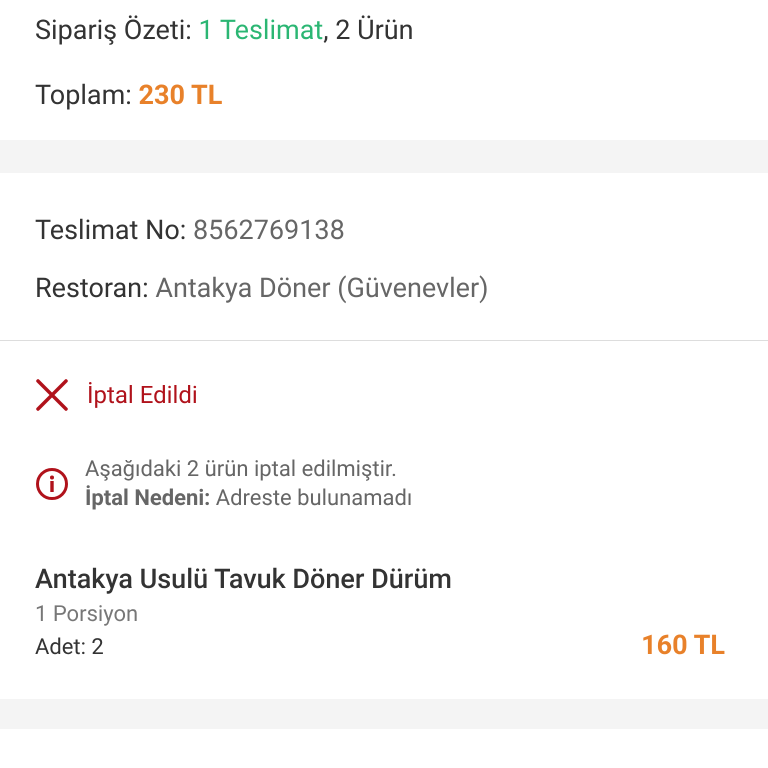  What do you see at coordinates (322, 288) in the screenshot?
I see `restaurant-name: Antakya Döner (Güvenevler)` at bounding box center [322, 288].